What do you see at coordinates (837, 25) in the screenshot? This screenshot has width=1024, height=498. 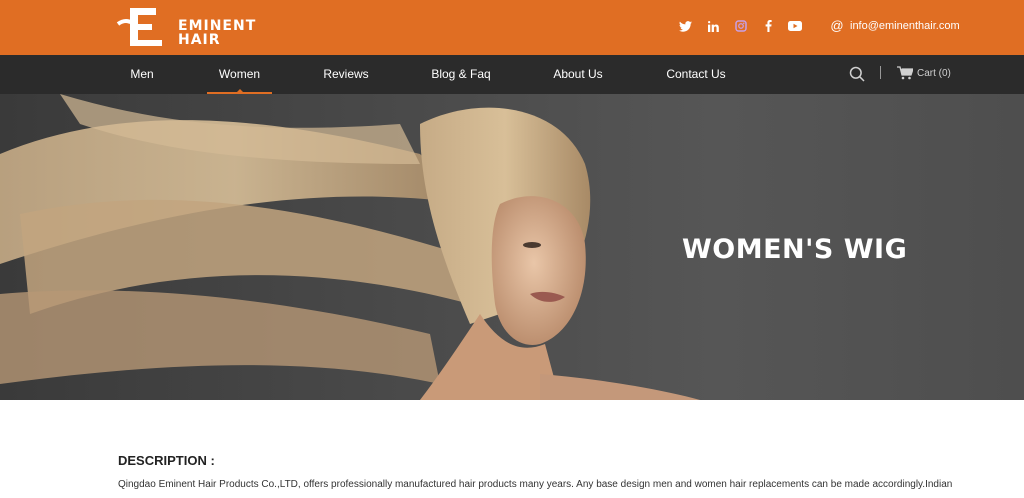 I see `at-icon: @` at bounding box center [837, 25].